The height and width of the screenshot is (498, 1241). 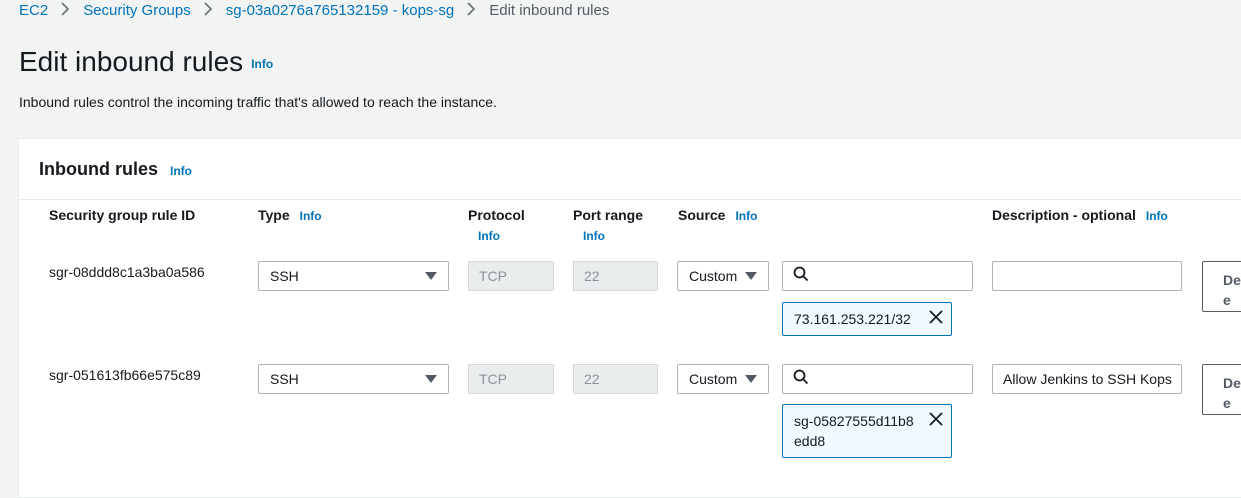 I want to click on panel-header, so click(x=630, y=169).